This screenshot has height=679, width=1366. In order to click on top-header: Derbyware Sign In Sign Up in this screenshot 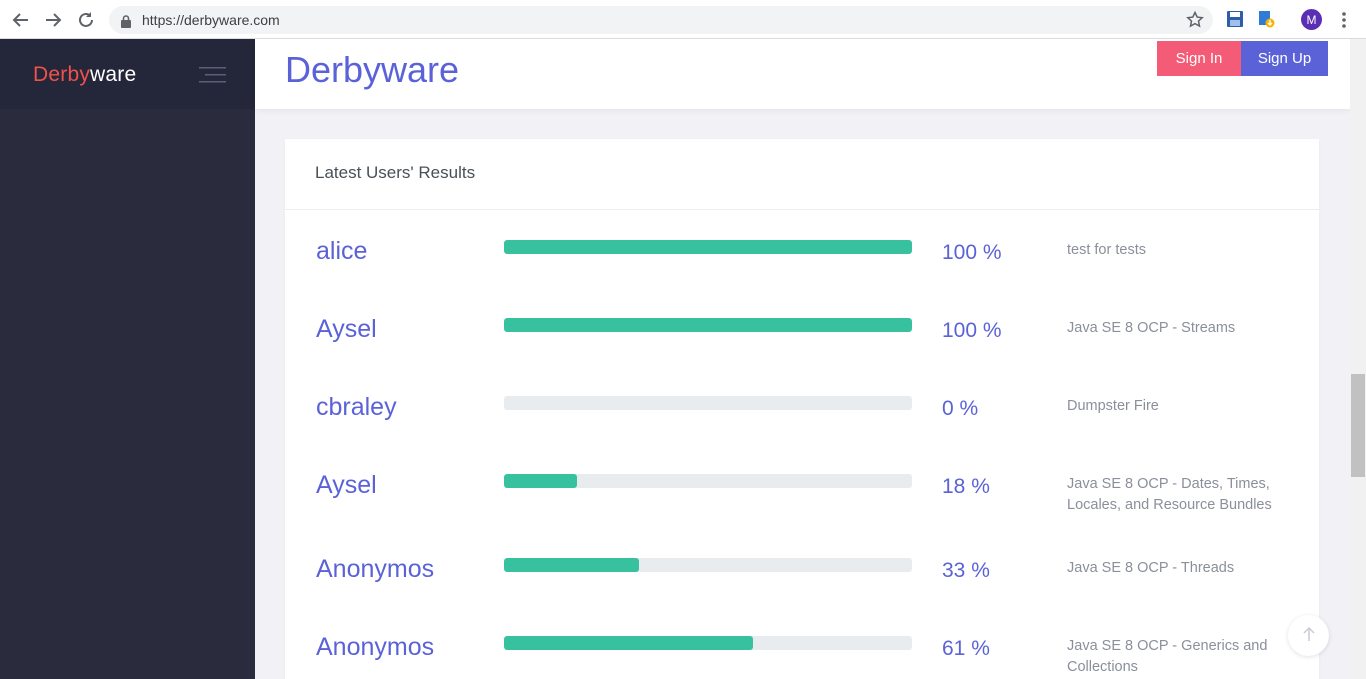, I will do `click(802, 74)`.